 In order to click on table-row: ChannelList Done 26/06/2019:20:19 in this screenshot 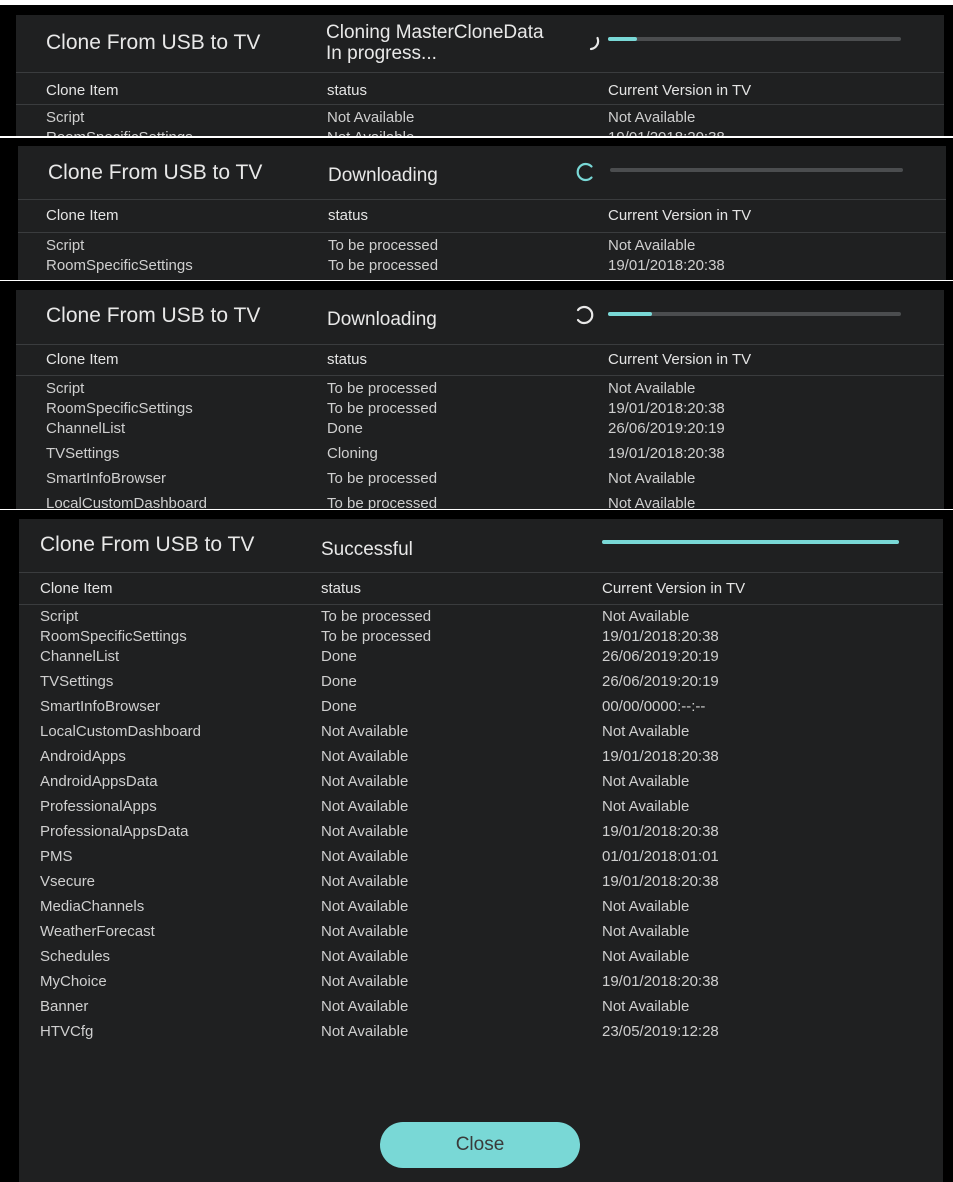, I will do `click(480, 430)`.